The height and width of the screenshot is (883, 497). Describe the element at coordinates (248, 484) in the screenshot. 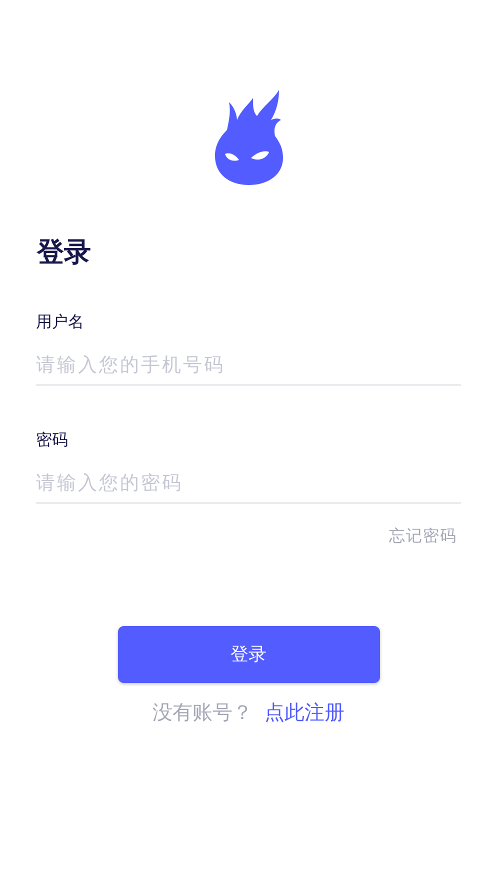

I see `input-field: 请输入您的密码` at that location.